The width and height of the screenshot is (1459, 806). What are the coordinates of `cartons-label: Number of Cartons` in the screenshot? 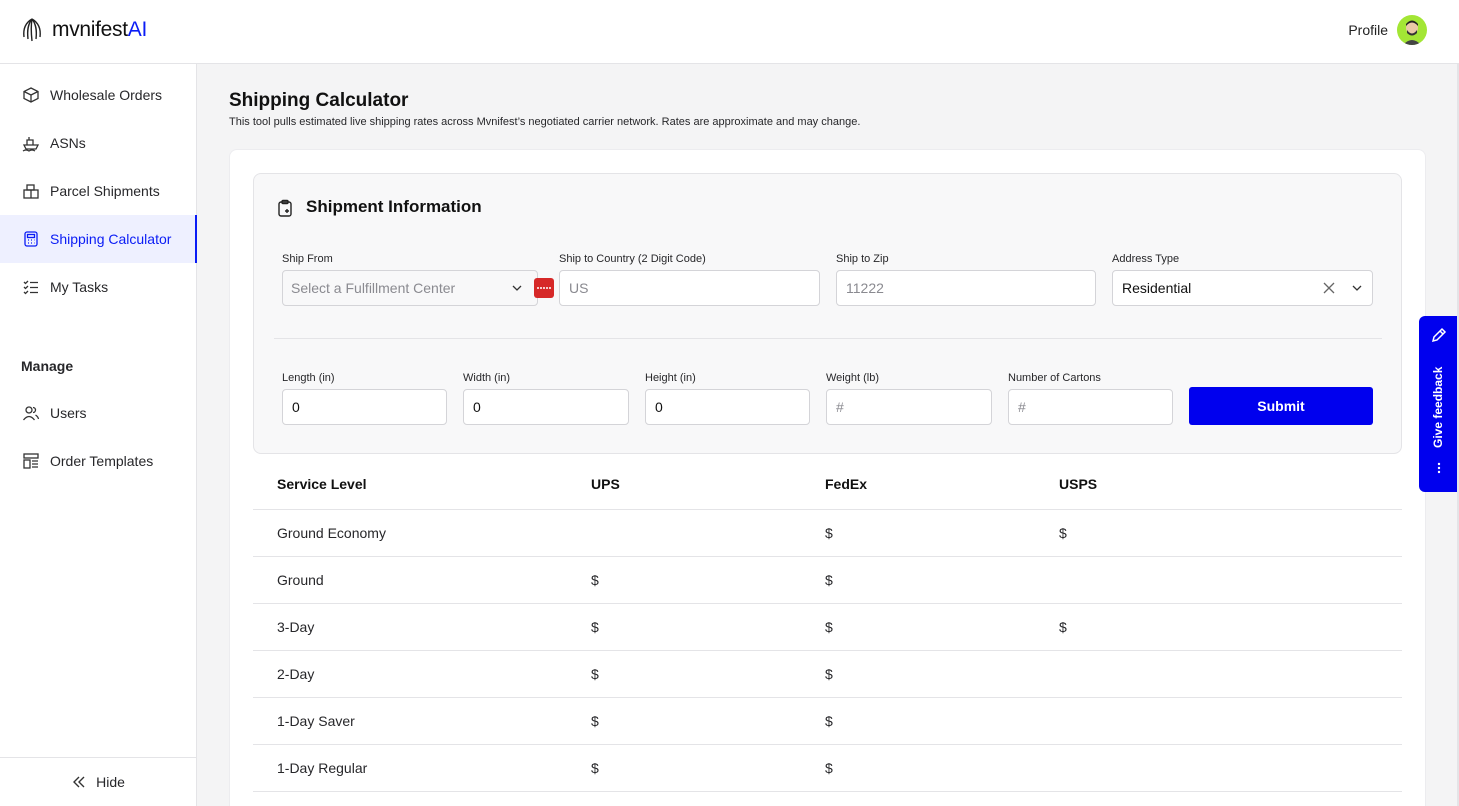 It's located at (1054, 378).